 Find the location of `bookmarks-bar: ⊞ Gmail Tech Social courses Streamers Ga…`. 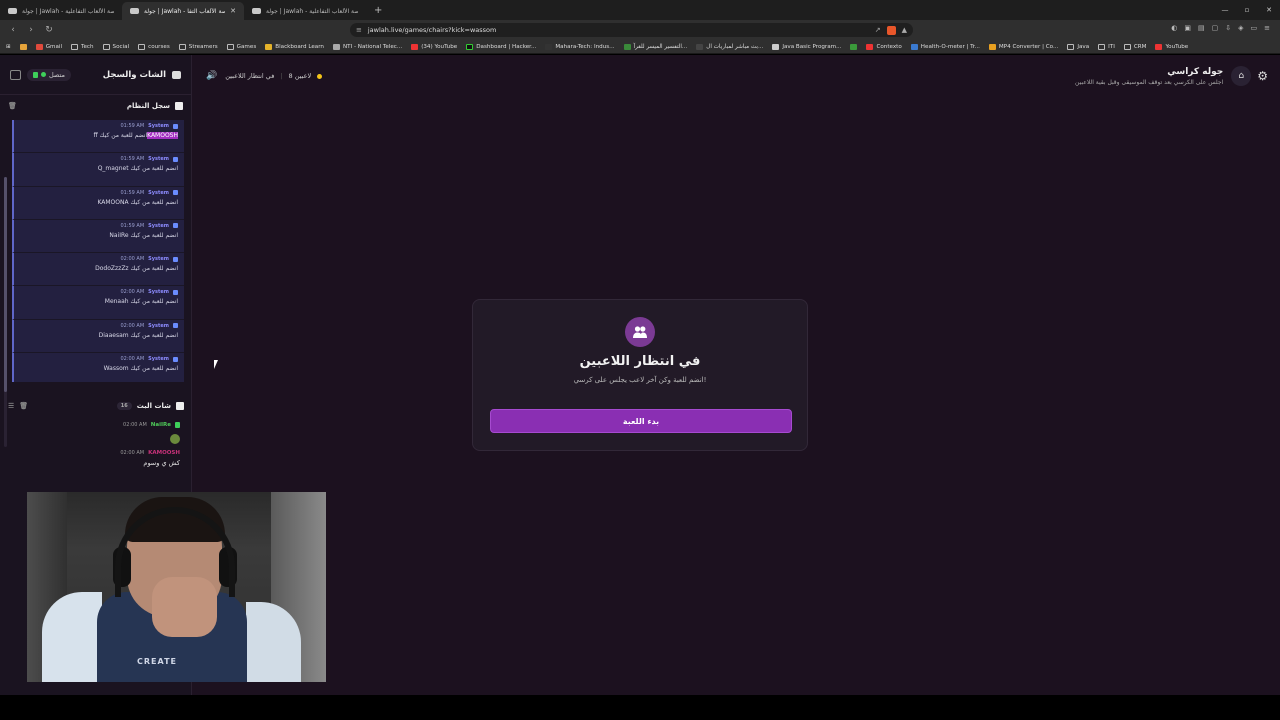

bookmarks-bar: ⊞ Gmail Tech Social courses Streamers Ga… is located at coordinates (640, 47).